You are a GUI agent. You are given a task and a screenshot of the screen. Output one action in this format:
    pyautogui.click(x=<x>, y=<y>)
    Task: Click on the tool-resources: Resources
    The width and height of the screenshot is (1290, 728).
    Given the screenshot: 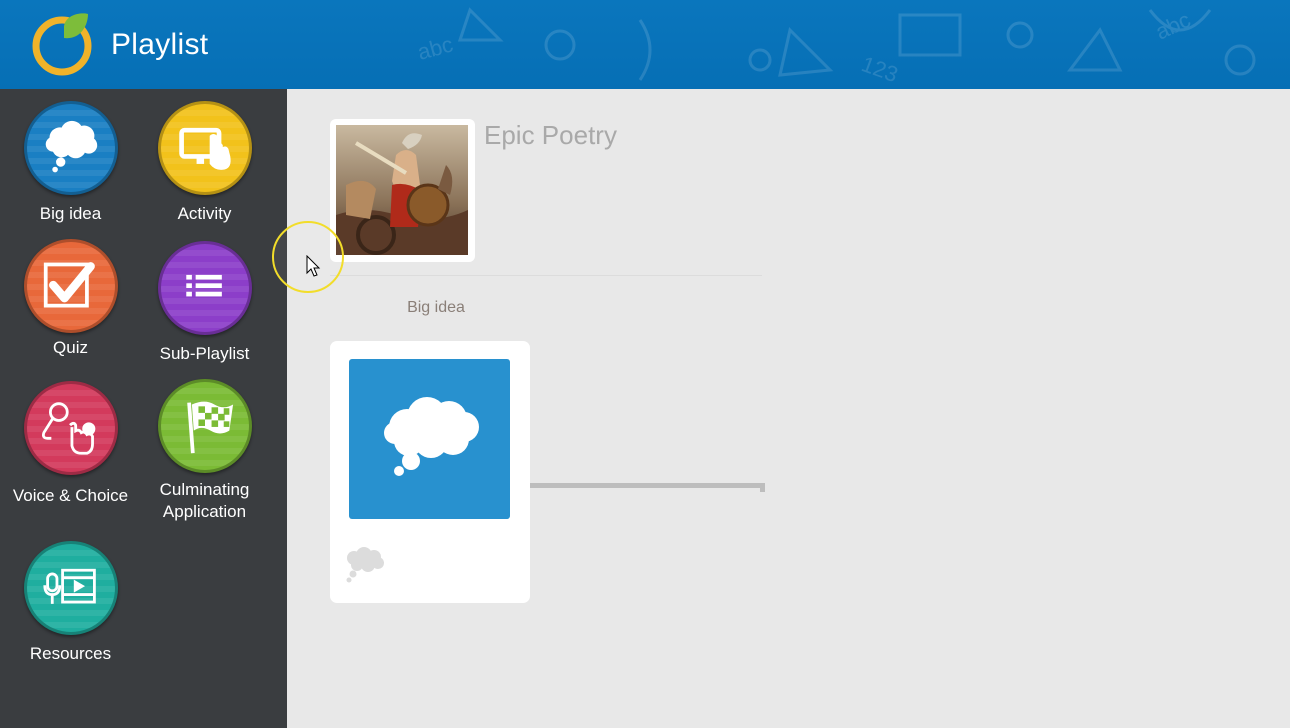 What is the action you would take?
    pyautogui.click(x=70, y=603)
    